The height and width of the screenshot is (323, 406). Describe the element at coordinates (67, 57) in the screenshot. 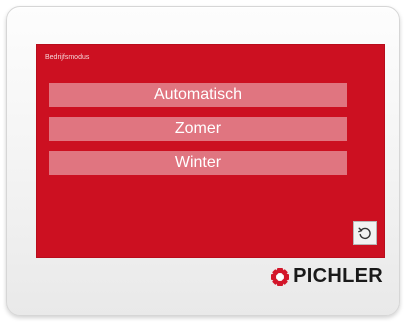

I see `screen-title: Bedrijfsmodus` at that location.